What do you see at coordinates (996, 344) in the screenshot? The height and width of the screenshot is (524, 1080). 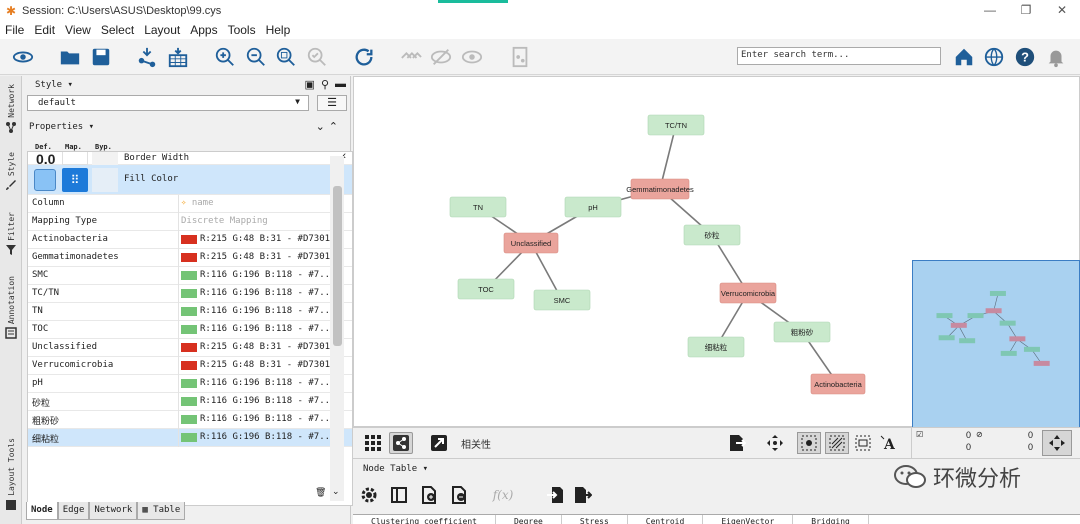 I see `overview-minimap` at bounding box center [996, 344].